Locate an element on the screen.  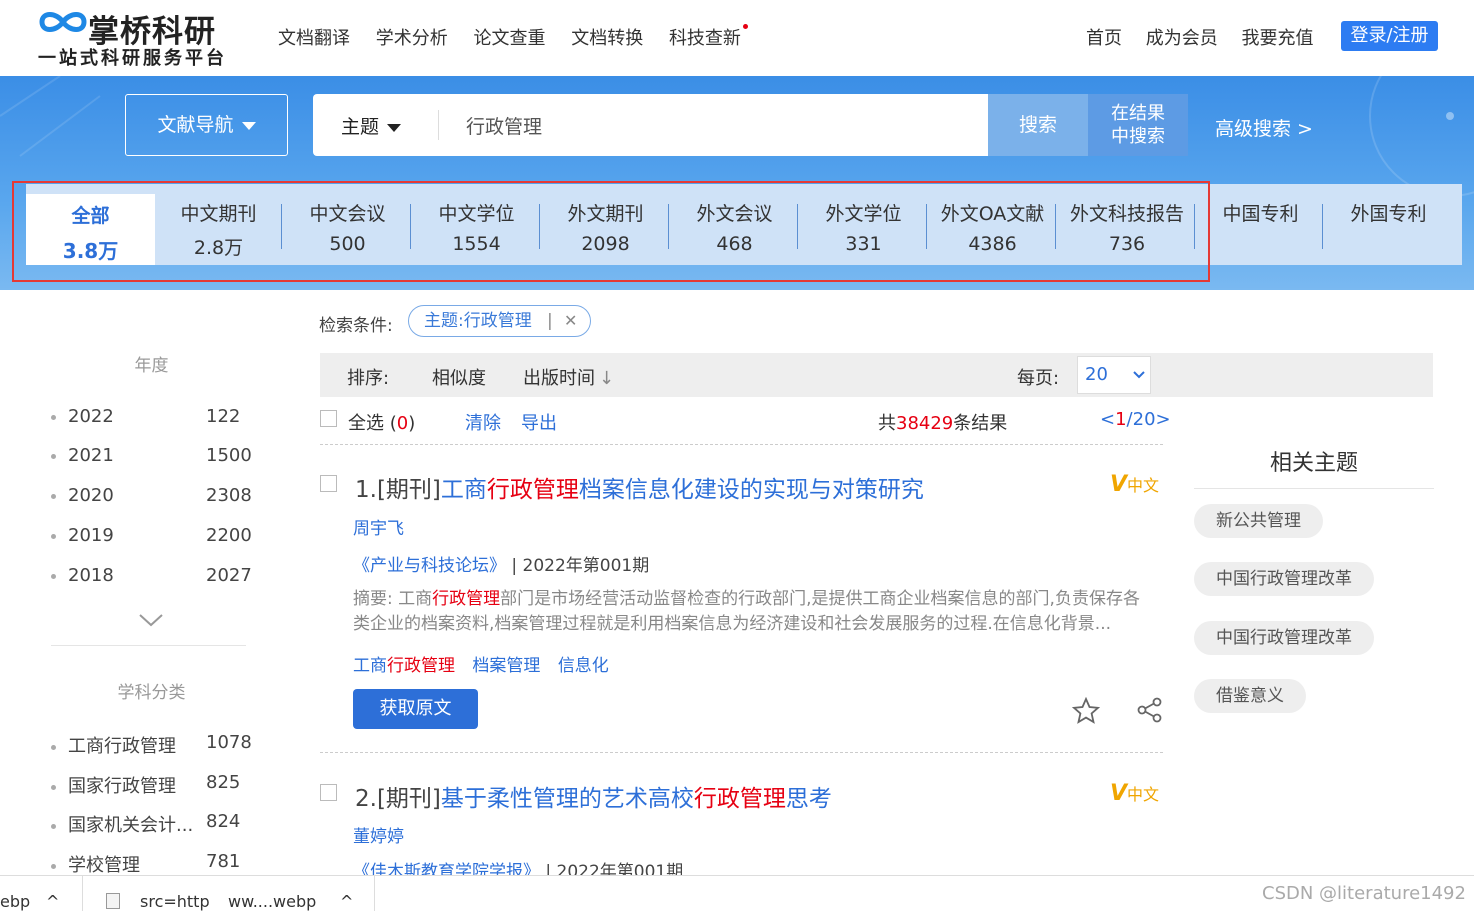
per-page-select: 20 is located at coordinates (1114, 375).